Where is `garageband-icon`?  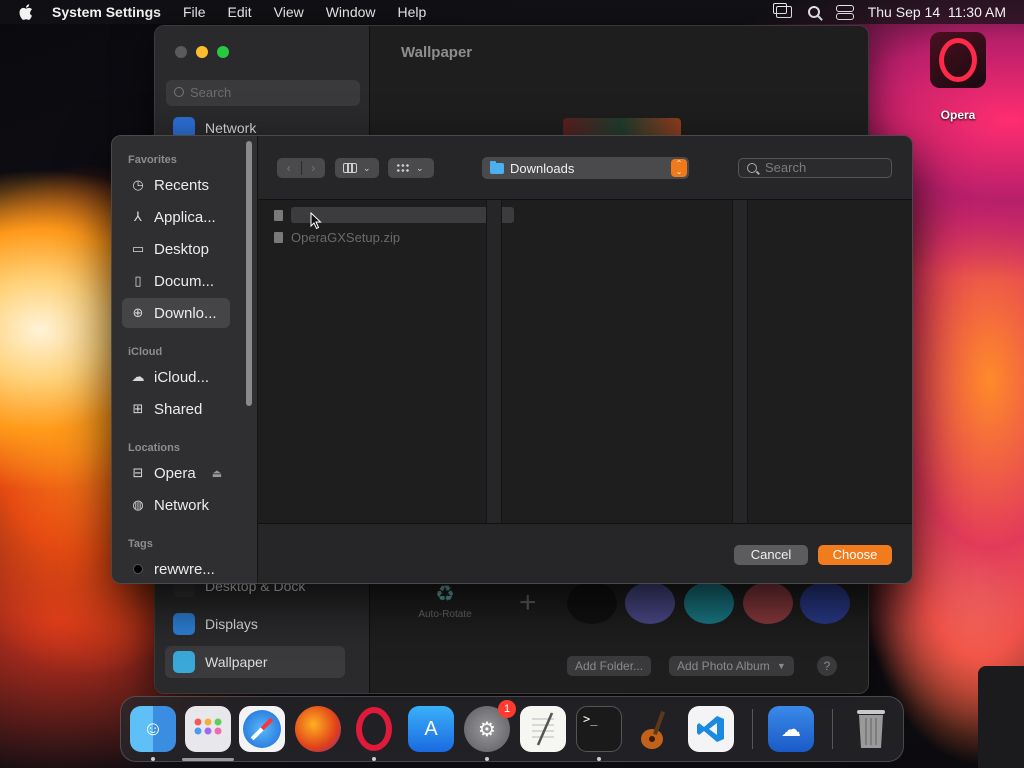 garageband-icon is located at coordinates (655, 729).